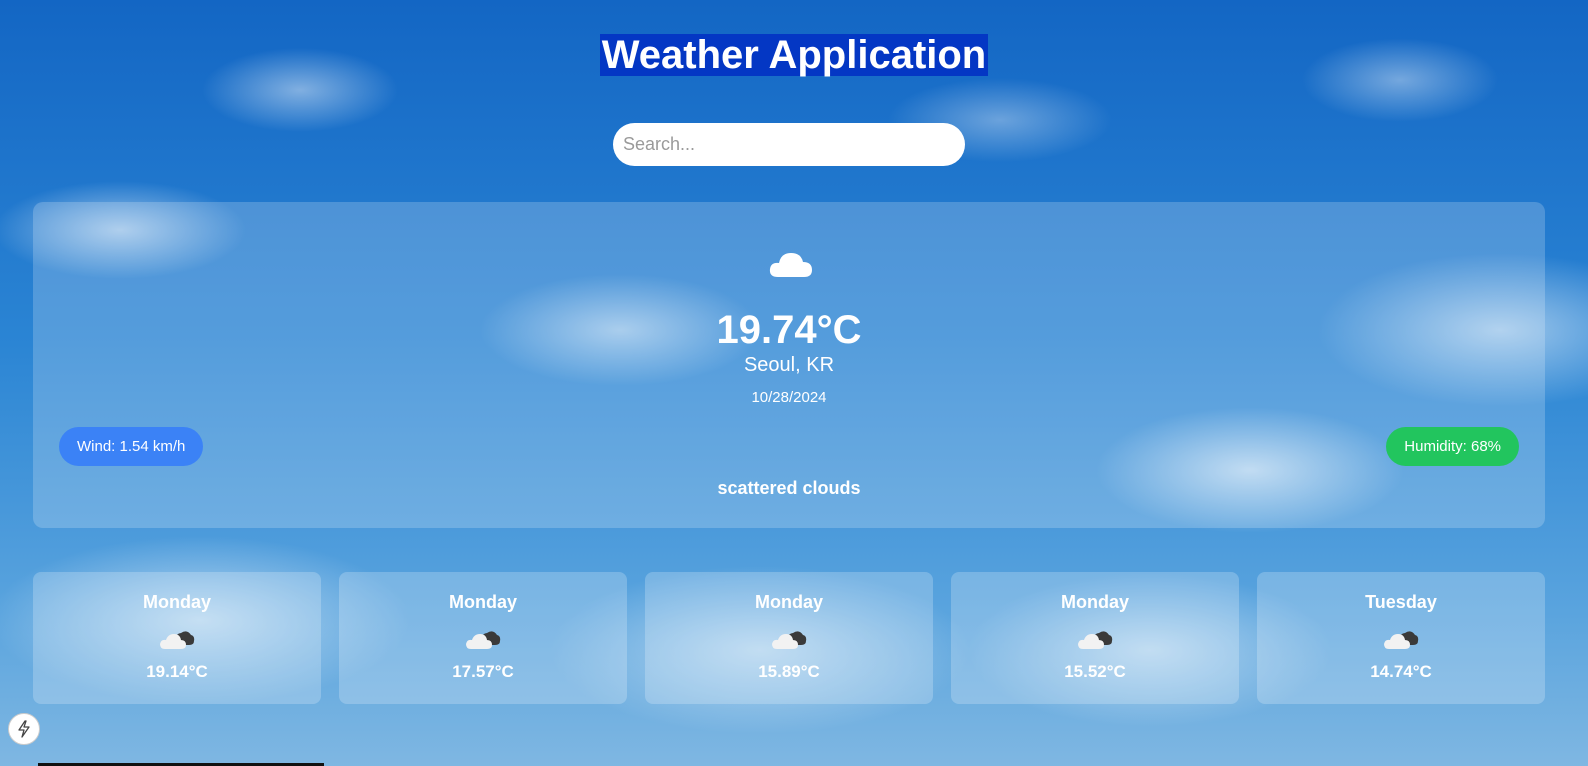 The height and width of the screenshot is (766, 1588). I want to click on lightning-bolt-icon, so click(24, 729).